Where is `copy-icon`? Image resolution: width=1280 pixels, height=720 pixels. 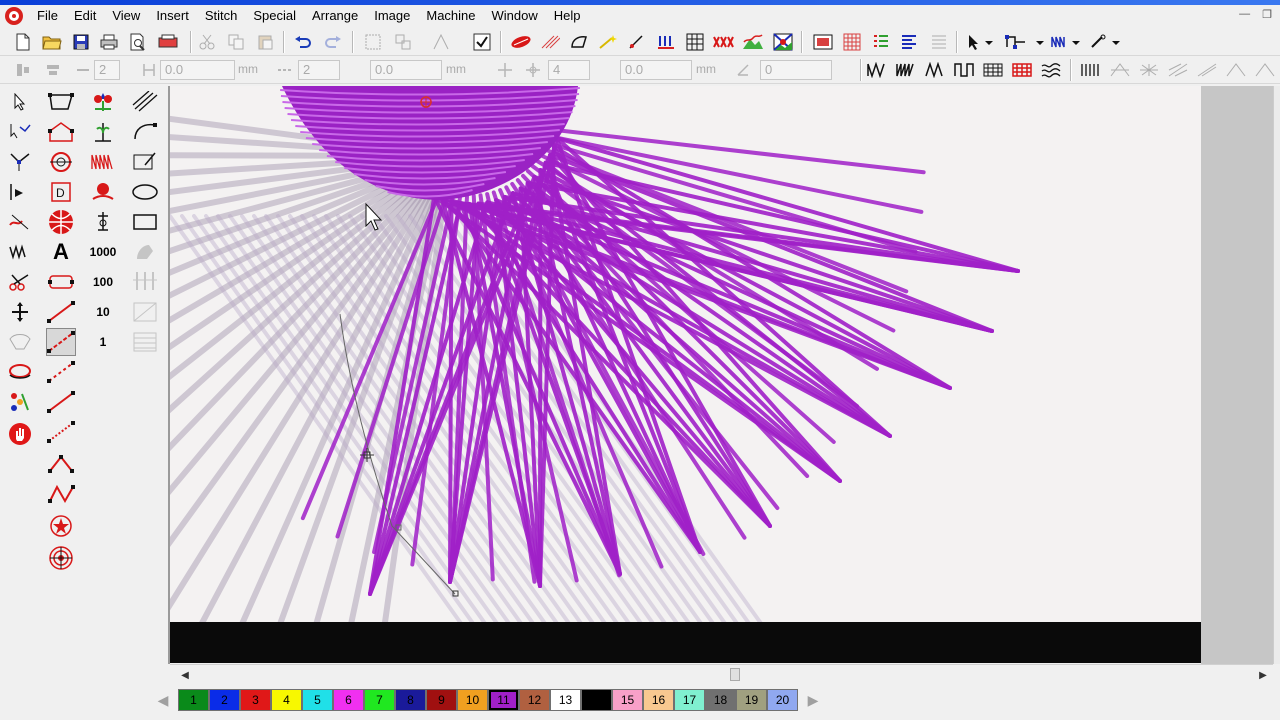 copy-icon is located at coordinates (236, 42).